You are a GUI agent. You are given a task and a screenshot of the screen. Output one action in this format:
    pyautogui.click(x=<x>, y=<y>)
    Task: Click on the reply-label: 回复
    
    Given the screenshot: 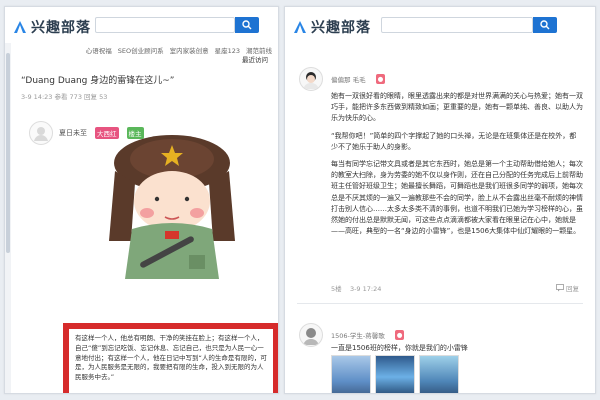 What is the action you would take?
    pyautogui.click(x=572, y=289)
    